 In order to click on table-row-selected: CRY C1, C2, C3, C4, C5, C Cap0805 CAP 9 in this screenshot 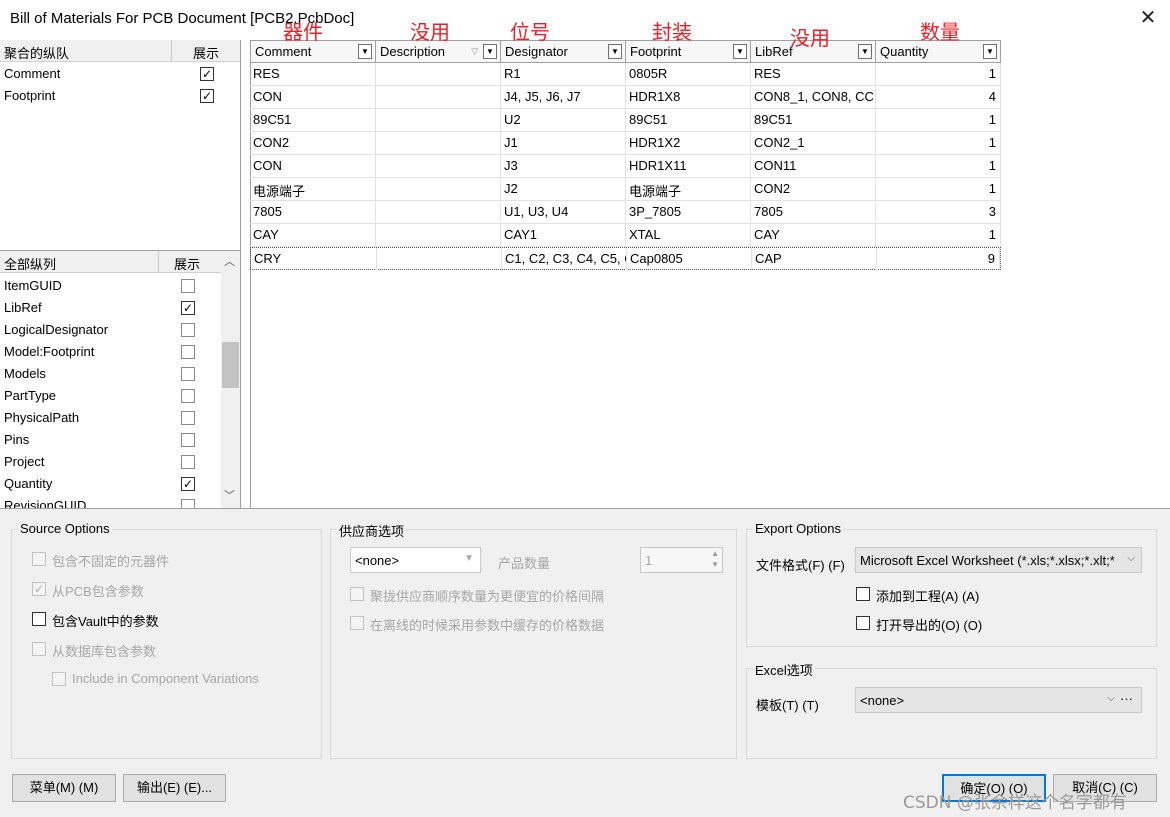, I will do `click(625, 259)`.